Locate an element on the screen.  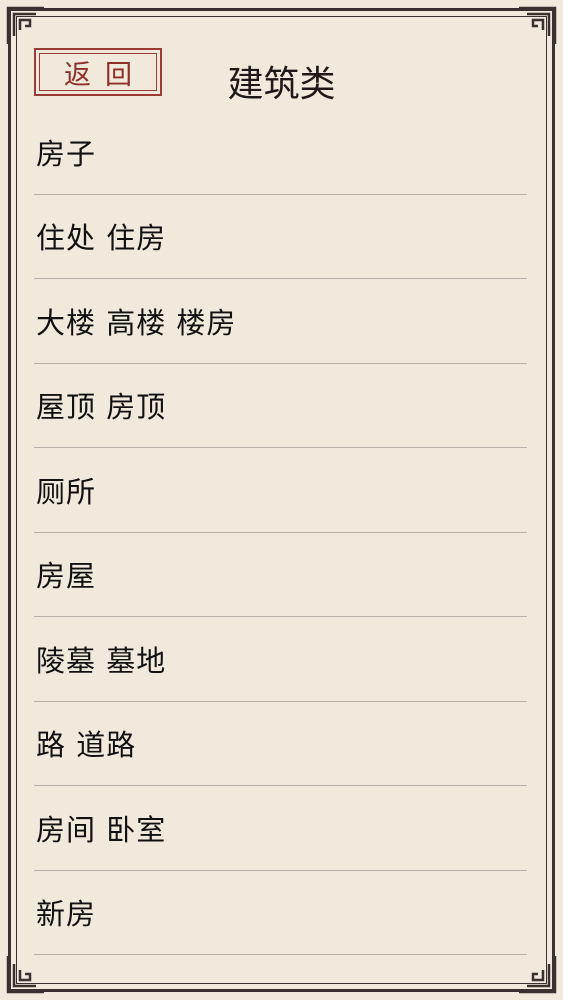
list-item-label: 房屋 is located at coordinates (66, 576).